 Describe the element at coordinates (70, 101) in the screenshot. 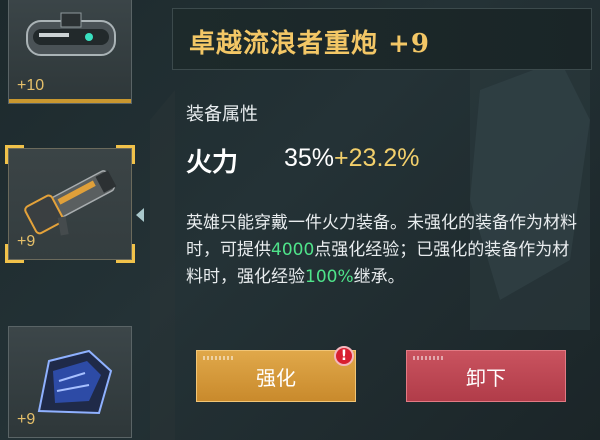

I see `rarity-bar` at that location.